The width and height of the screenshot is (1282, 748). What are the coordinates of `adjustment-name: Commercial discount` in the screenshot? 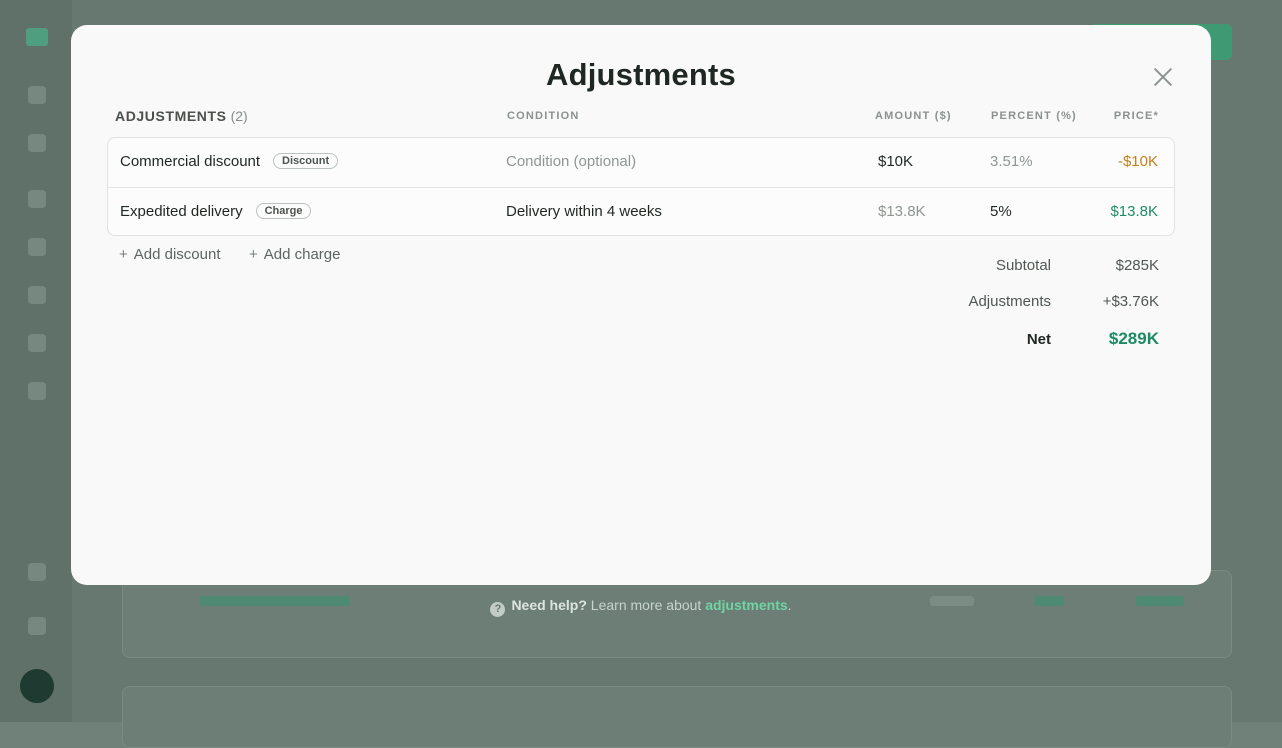 It's located at (190, 161).